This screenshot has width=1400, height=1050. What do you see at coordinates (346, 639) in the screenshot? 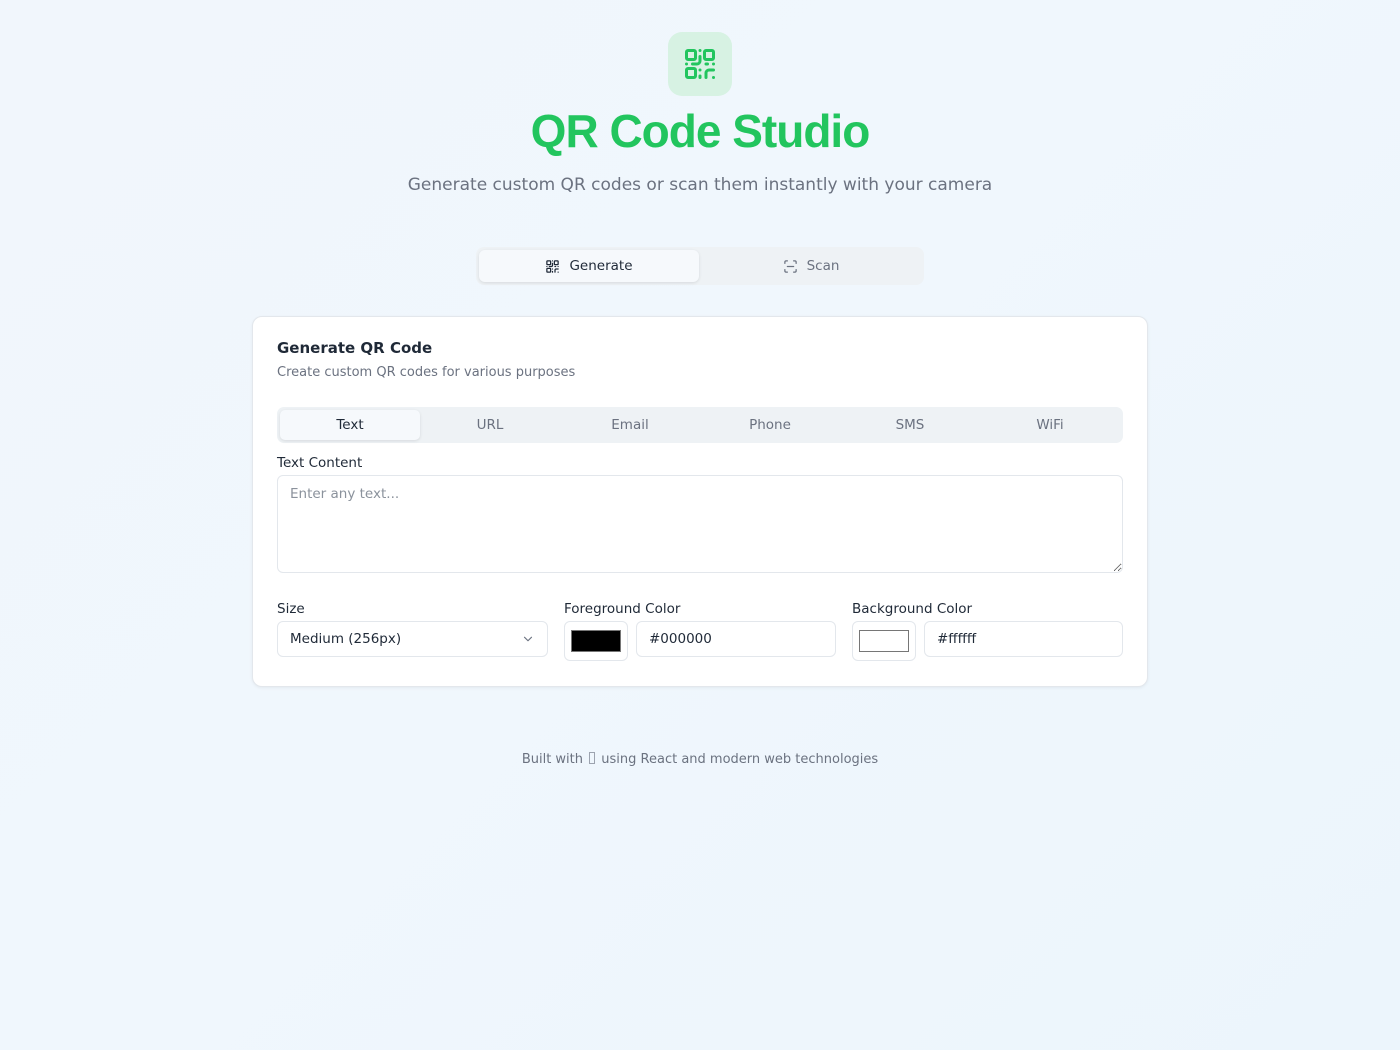
I see `size-select-value: Medium (256px)` at bounding box center [346, 639].